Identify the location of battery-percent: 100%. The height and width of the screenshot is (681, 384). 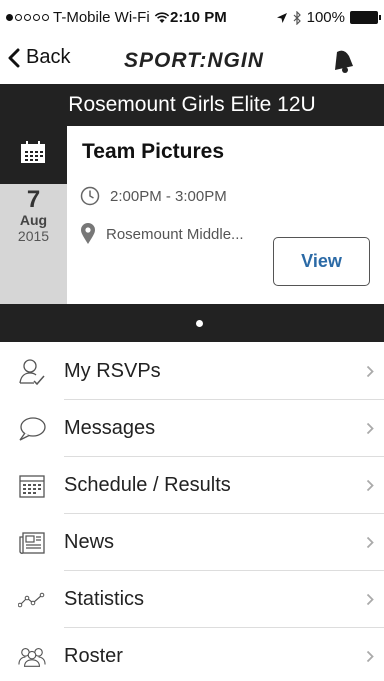
(325, 17).